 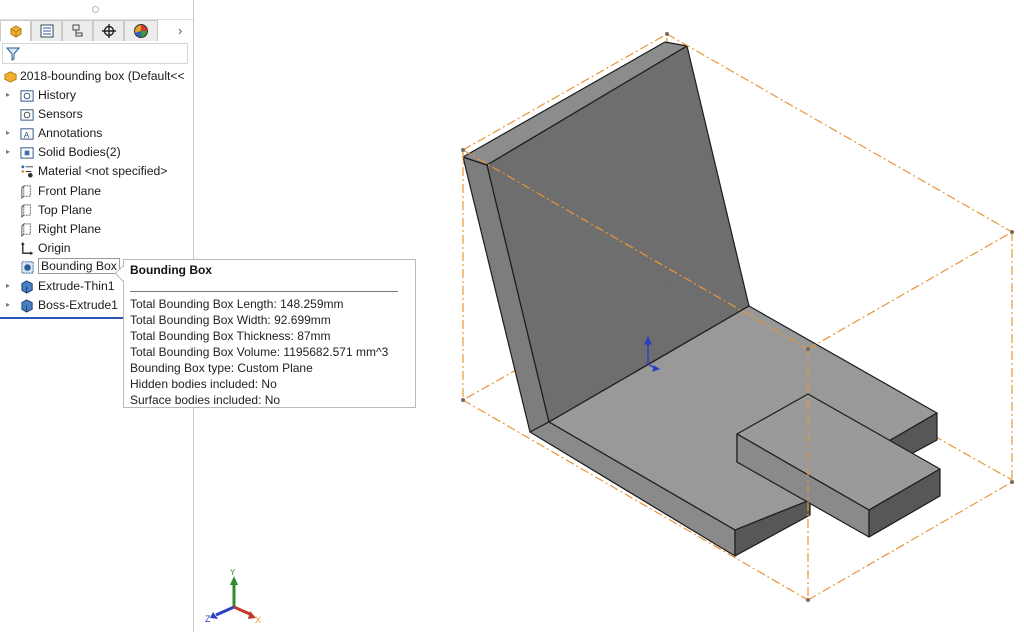 I want to click on configurationmanager-tab, so click(x=77, y=30).